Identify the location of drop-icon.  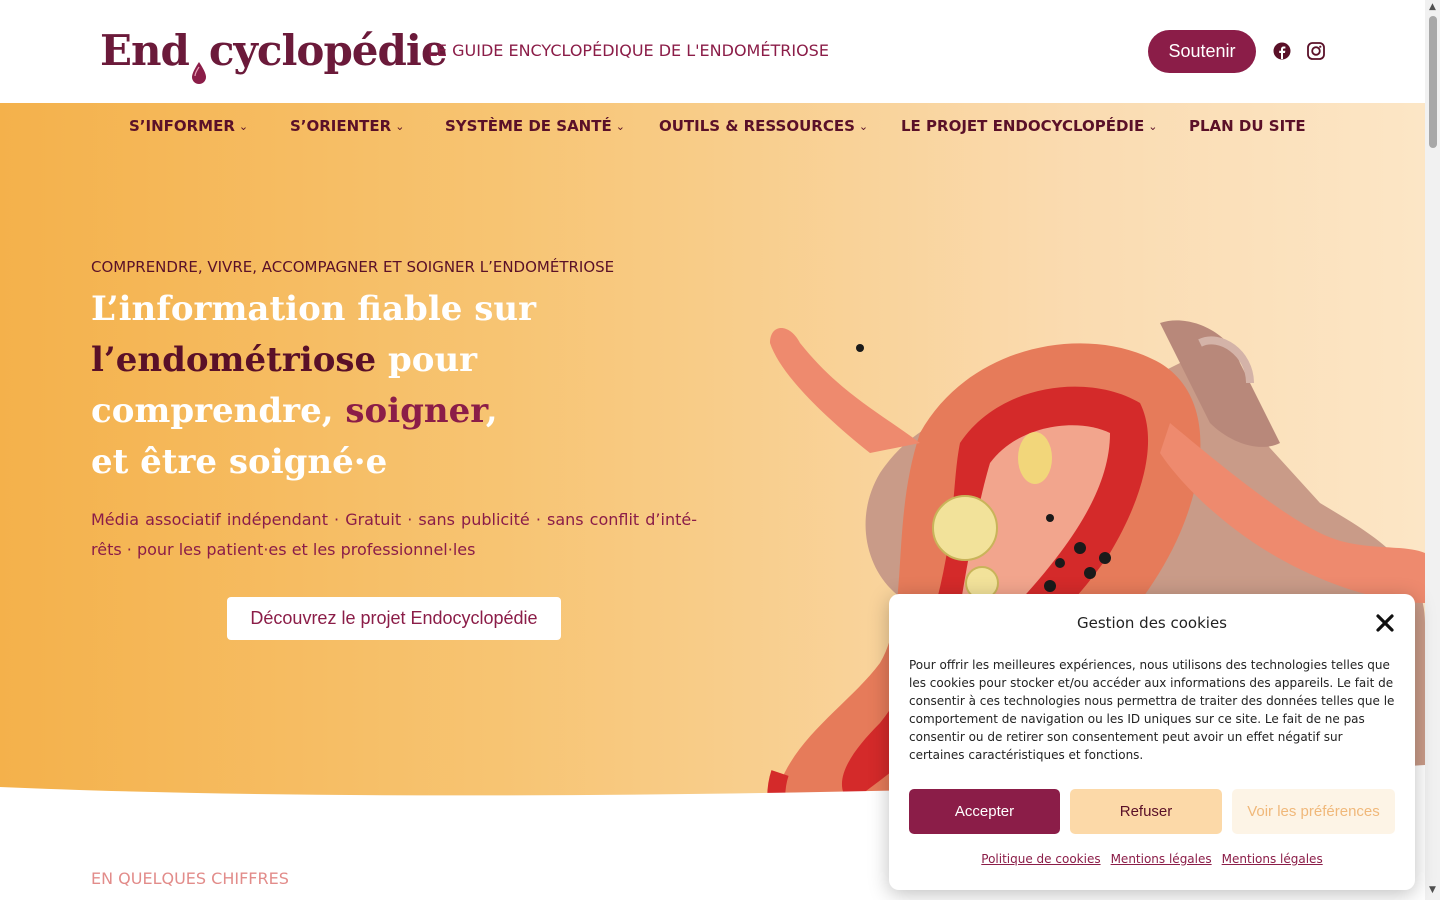
(199, 65).